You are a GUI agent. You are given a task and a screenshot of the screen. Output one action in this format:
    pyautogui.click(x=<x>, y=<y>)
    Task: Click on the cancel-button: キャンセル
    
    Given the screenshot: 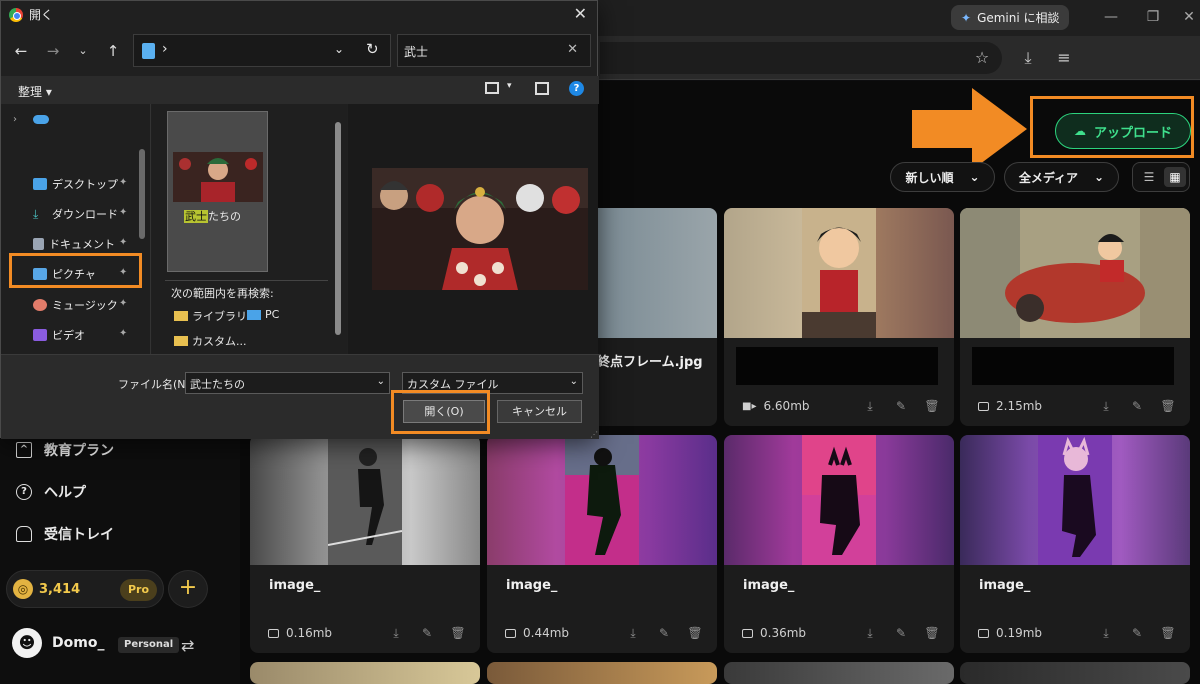 What is the action you would take?
    pyautogui.click(x=539, y=411)
    